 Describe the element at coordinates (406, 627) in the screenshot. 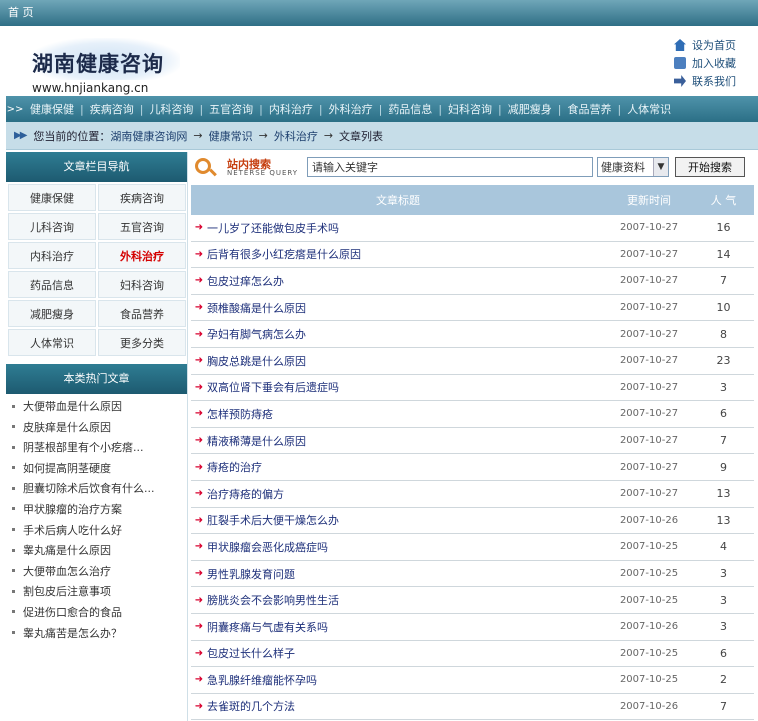

I see `article-title-link: 阴囊疼痛与气虚有关系吗` at that location.